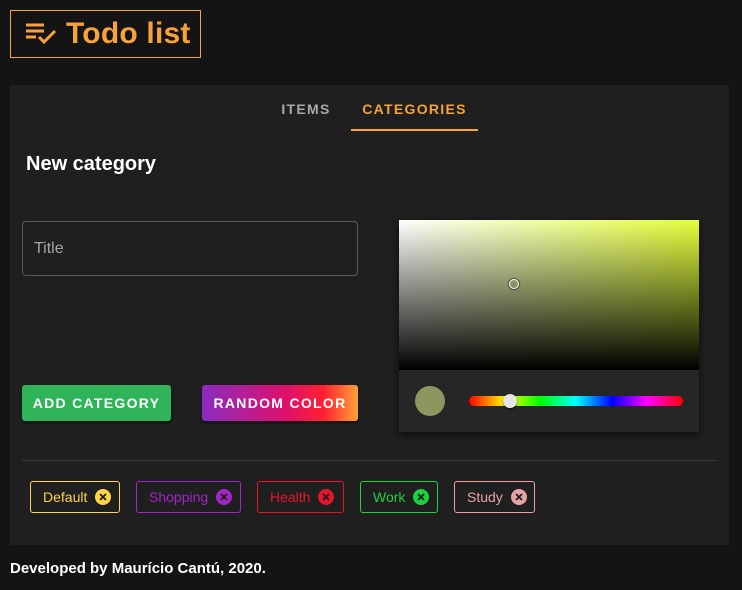 Image resolution: width=742 pixels, height=590 pixels. Describe the element at coordinates (190, 248) in the screenshot. I see `category-title-input` at that location.